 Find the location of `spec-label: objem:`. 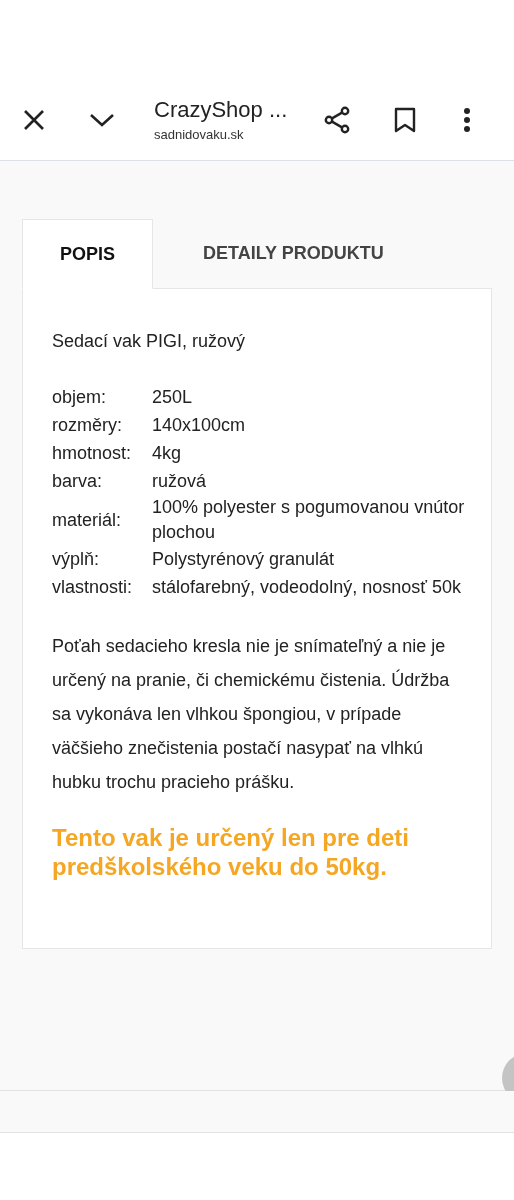

spec-label: objem: is located at coordinates (80, 397).